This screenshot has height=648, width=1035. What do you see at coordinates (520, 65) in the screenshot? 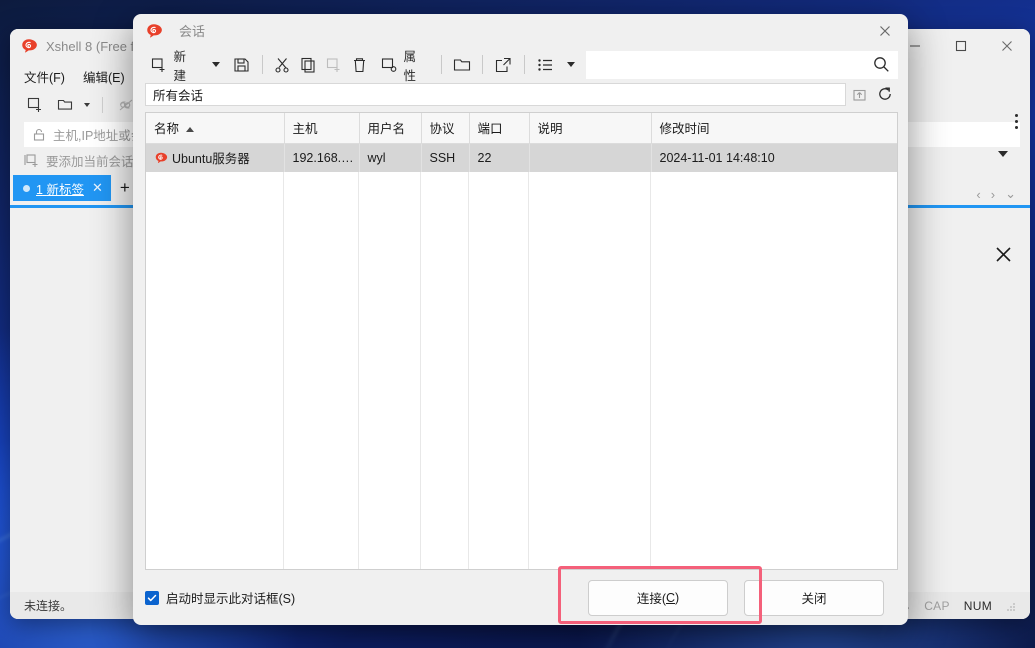
I see `dialog-toolbar: 新建 属性` at bounding box center [520, 65].